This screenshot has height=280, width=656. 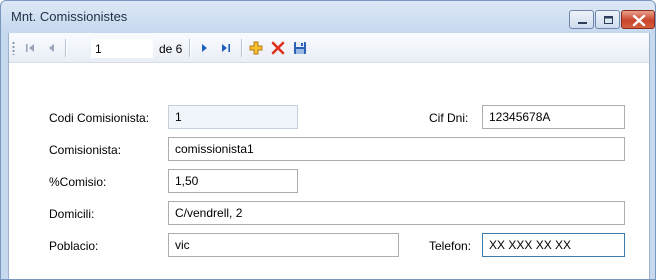 I want to click on move-previous-button, so click(x=52, y=48).